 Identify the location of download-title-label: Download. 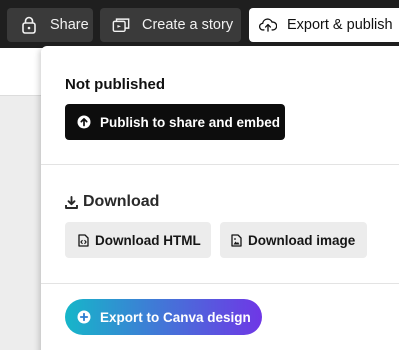
(121, 201).